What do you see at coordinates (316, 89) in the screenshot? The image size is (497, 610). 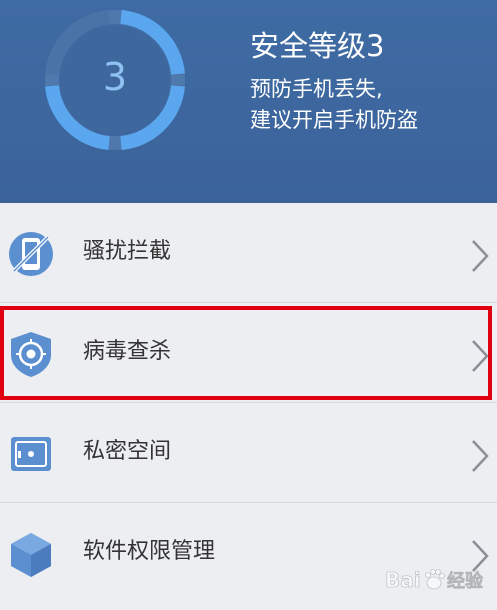 I see `security-hint-line-1: 预防手机丢失,` at bounding box center [316, 89].